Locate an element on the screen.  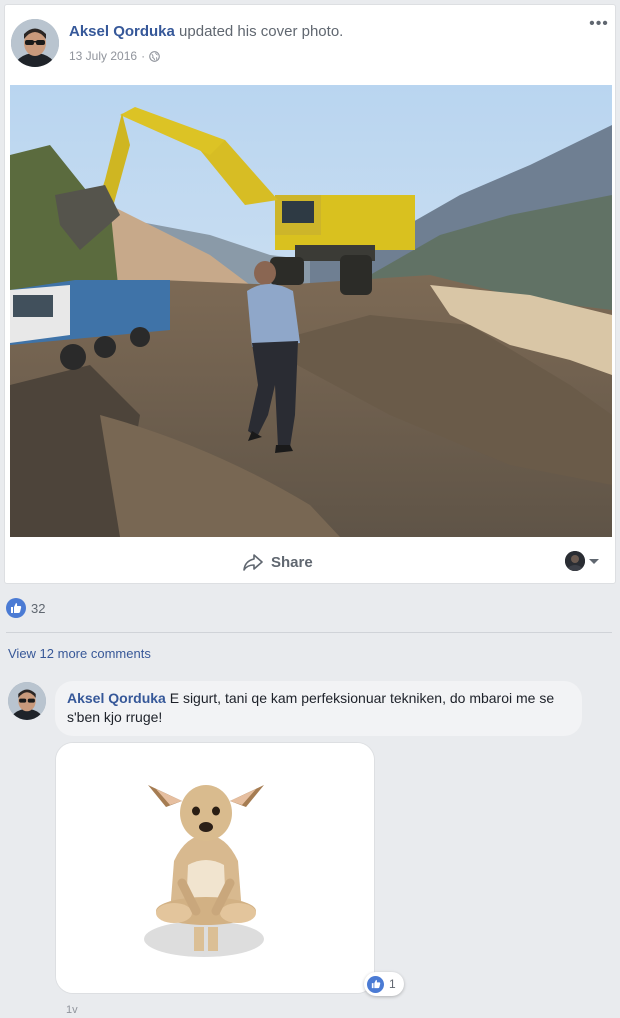
reaction-identity-selector is located at coordinates (582, 561).